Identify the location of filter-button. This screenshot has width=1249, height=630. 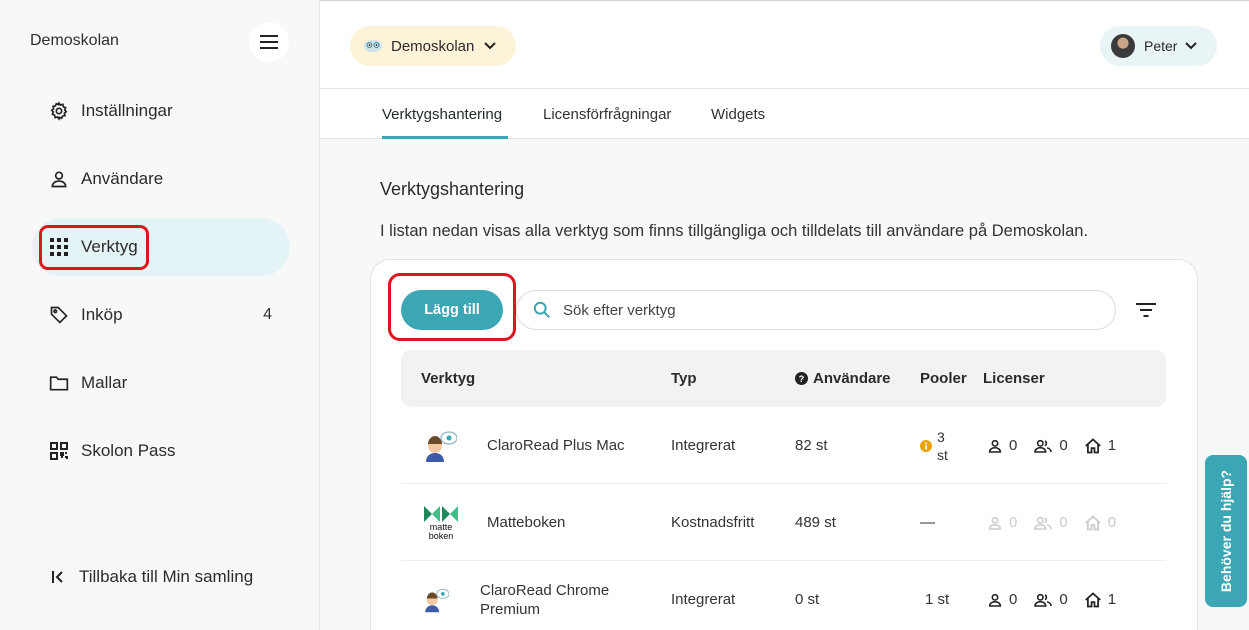
(1146, 310).